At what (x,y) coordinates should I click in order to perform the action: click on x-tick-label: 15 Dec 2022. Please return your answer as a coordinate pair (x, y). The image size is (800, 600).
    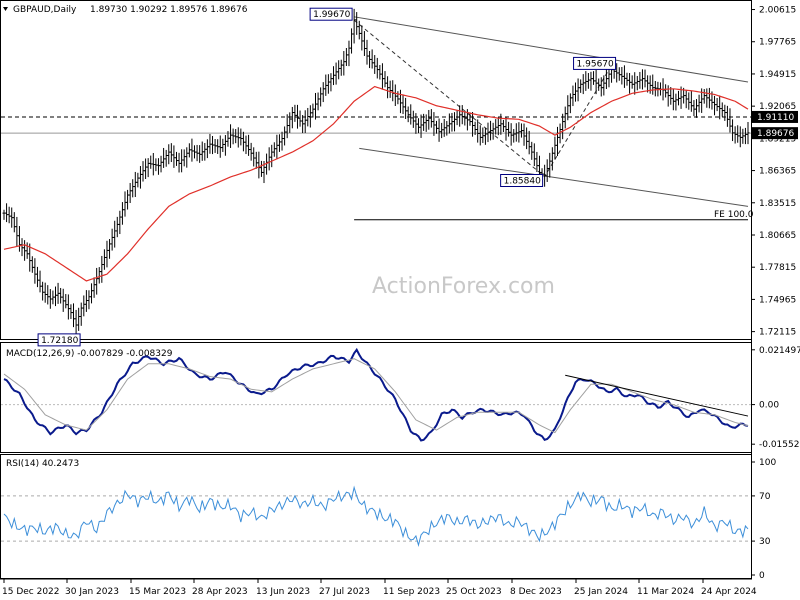
    Looking at the image, I should click on (31, 592).